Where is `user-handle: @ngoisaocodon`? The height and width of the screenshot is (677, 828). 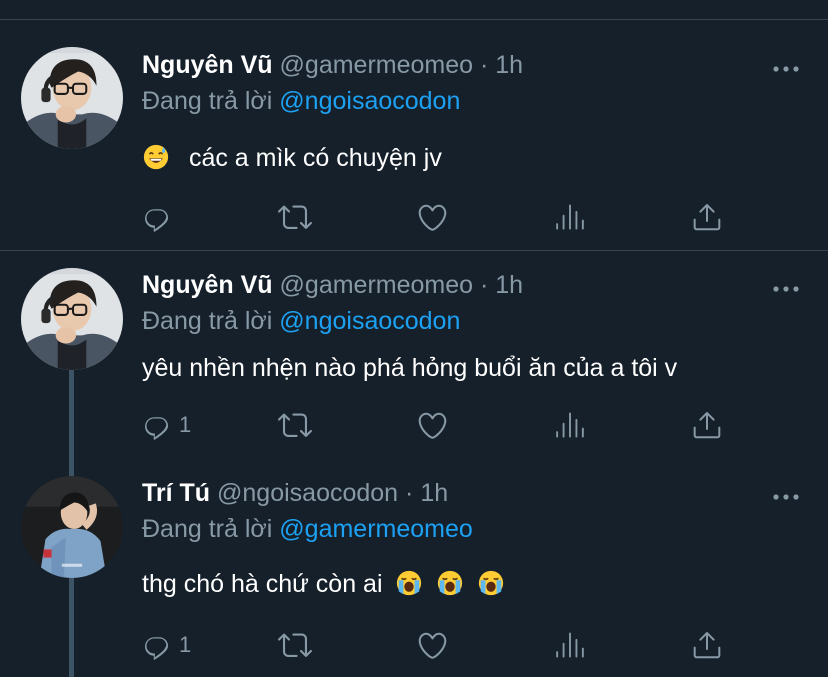
user-handle: @ngoisaocodon is located at coordinates (307, 493).